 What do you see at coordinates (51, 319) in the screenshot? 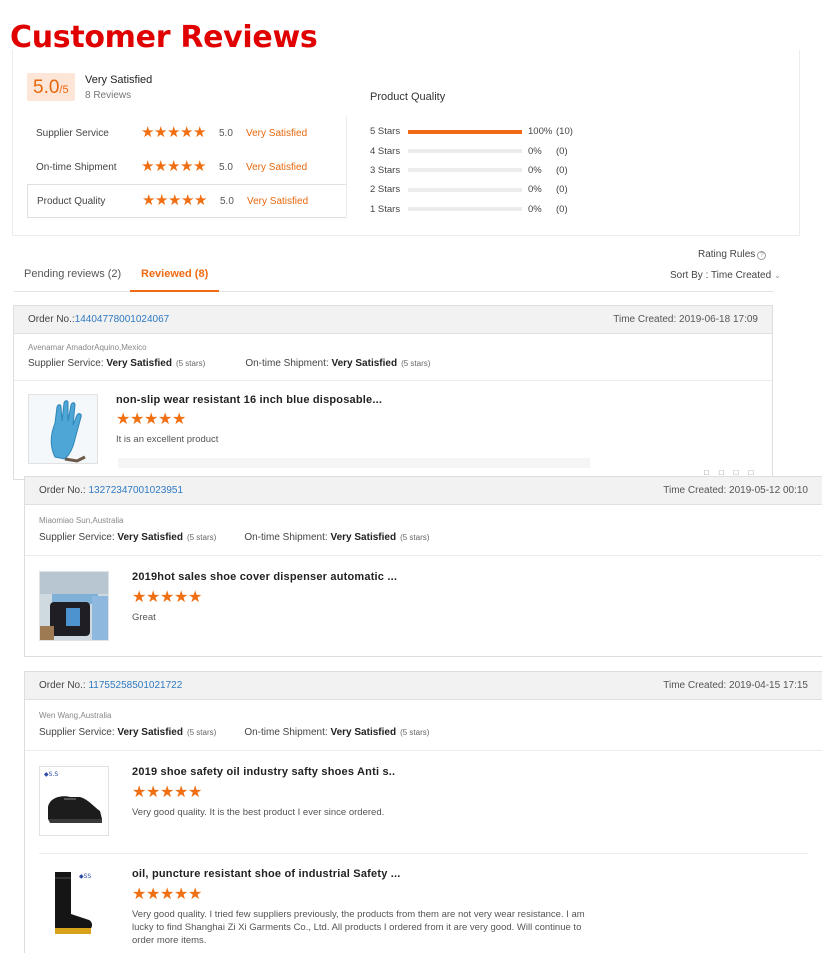
I see `order-no-label: Order No.:` at bounding box center [51, 319].